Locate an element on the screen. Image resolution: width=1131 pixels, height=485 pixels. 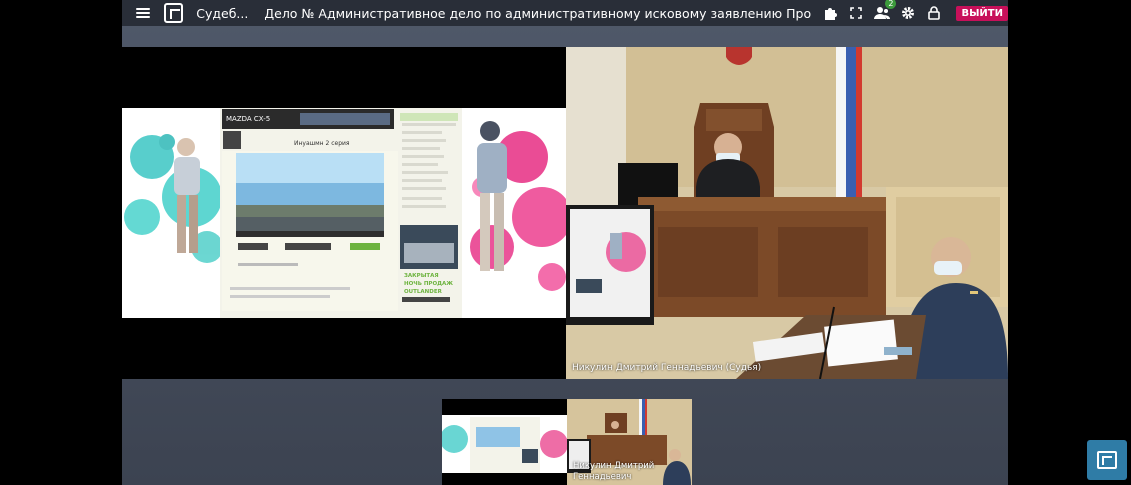
video-title-text: Инуашмн 2 серия is located at coordinates (322, 143).